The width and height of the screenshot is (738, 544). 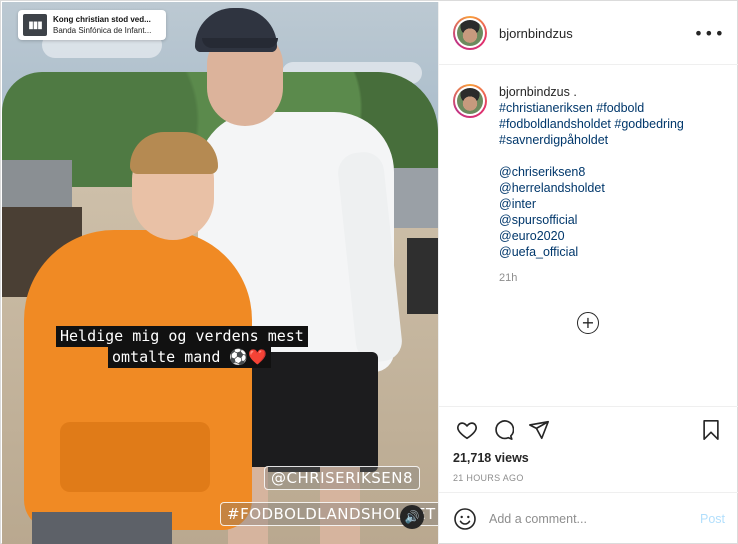 I want to click on hashtag-link: #christianeriksen #fodbold, so click(x=591, y=108).